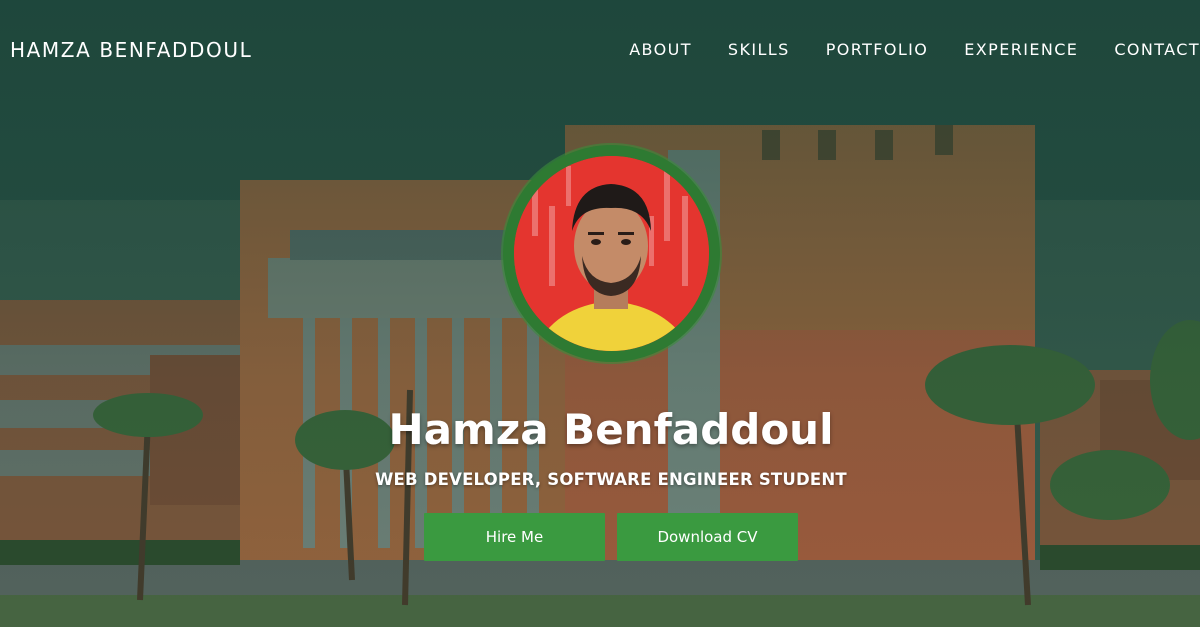 This screenshot has height=627, width=1200. I want to click on hire-me-button: Hire Me, so click(514, 537).